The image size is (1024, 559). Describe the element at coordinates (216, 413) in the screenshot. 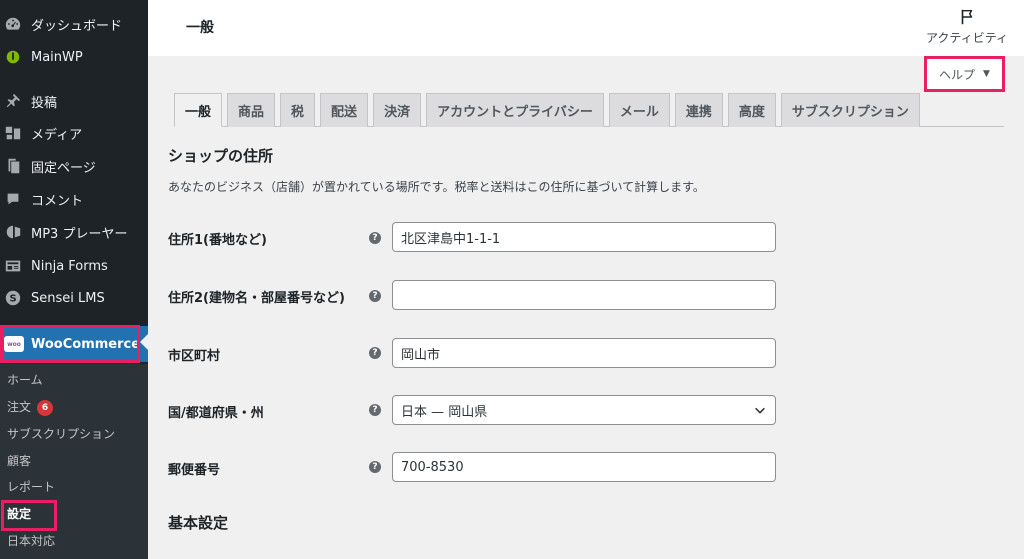

I see `country-state-label: 国/都道府県・州` at that location.